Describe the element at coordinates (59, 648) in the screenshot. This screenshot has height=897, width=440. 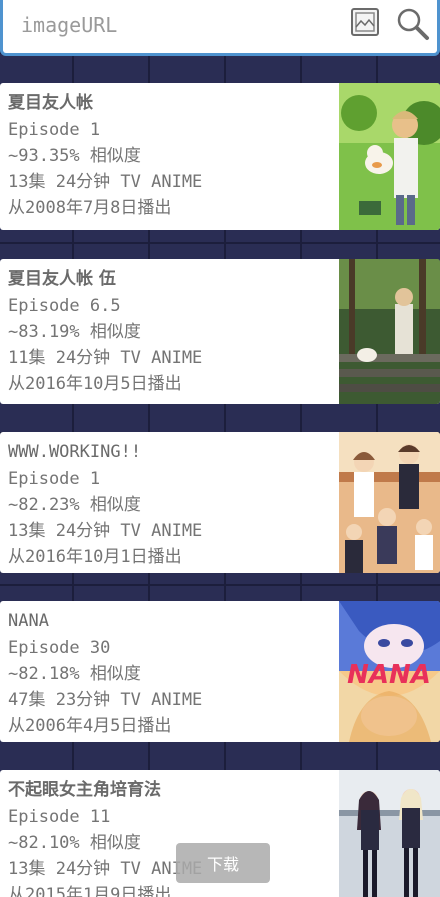
I see `episode-label: Episode 30` at that location.